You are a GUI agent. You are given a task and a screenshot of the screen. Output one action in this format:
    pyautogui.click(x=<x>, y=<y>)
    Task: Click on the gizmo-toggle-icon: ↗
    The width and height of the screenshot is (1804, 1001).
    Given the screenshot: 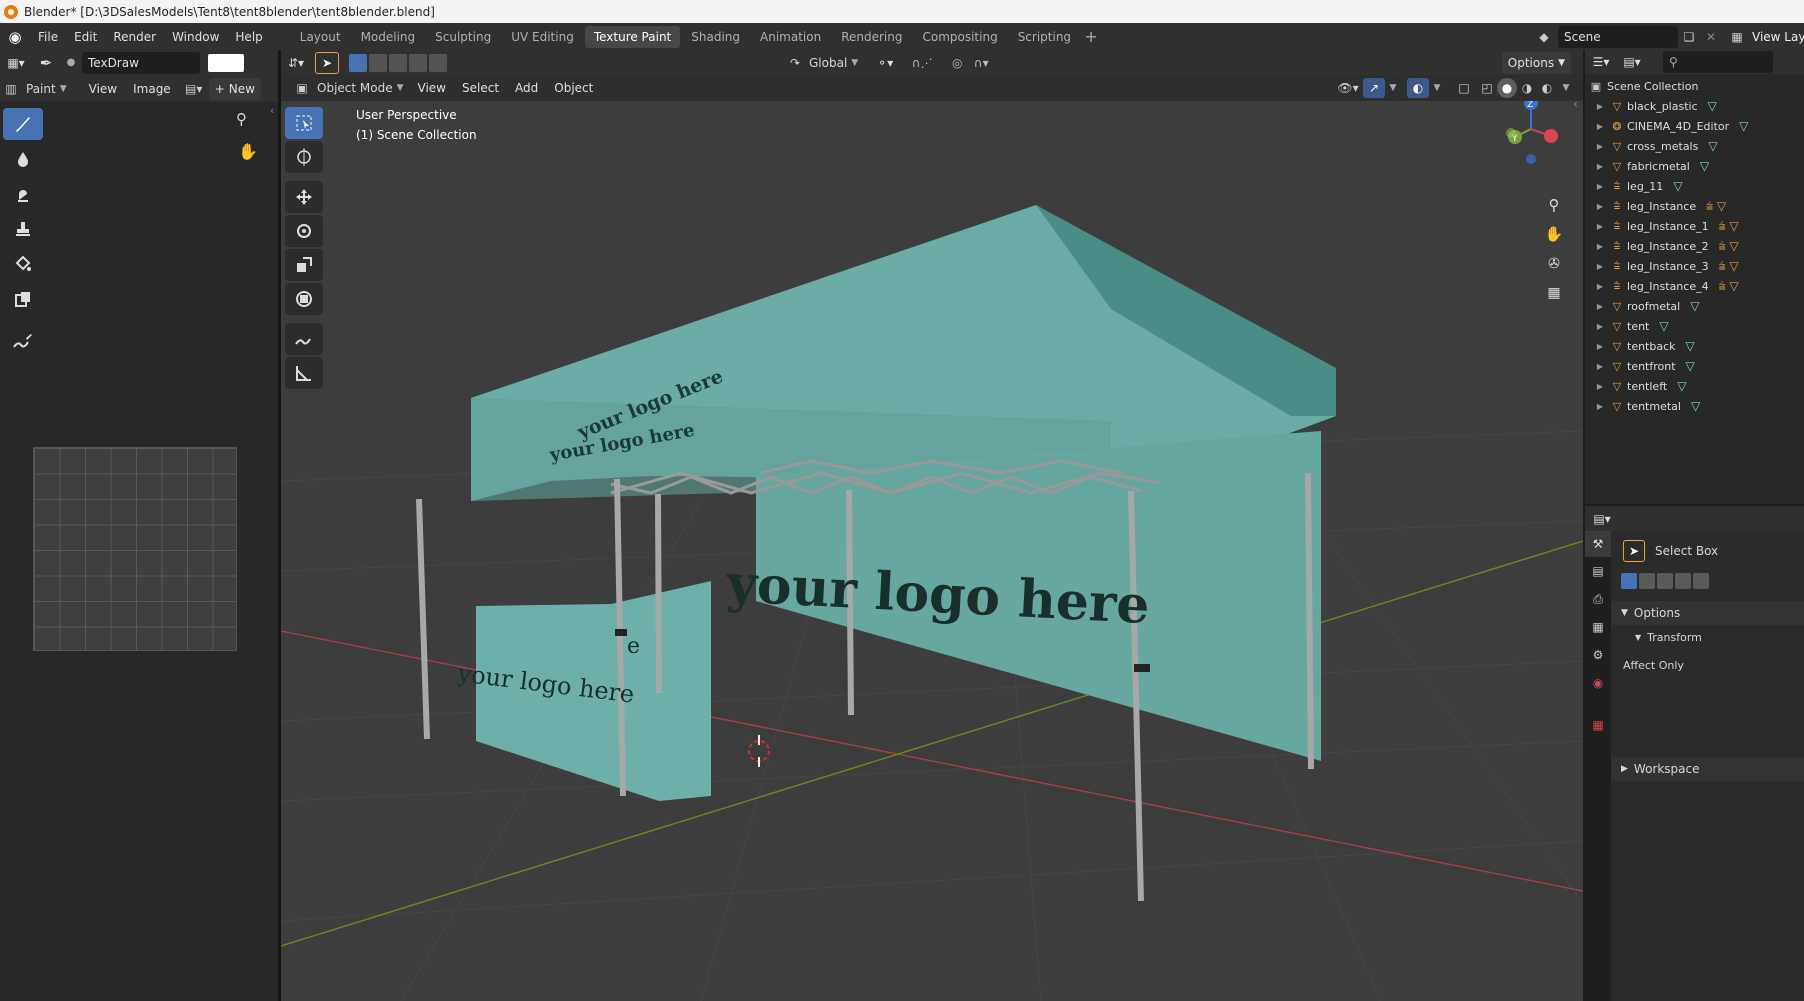 What is the action you would take?
    pyautogui.click(x=1374, y=88)
    